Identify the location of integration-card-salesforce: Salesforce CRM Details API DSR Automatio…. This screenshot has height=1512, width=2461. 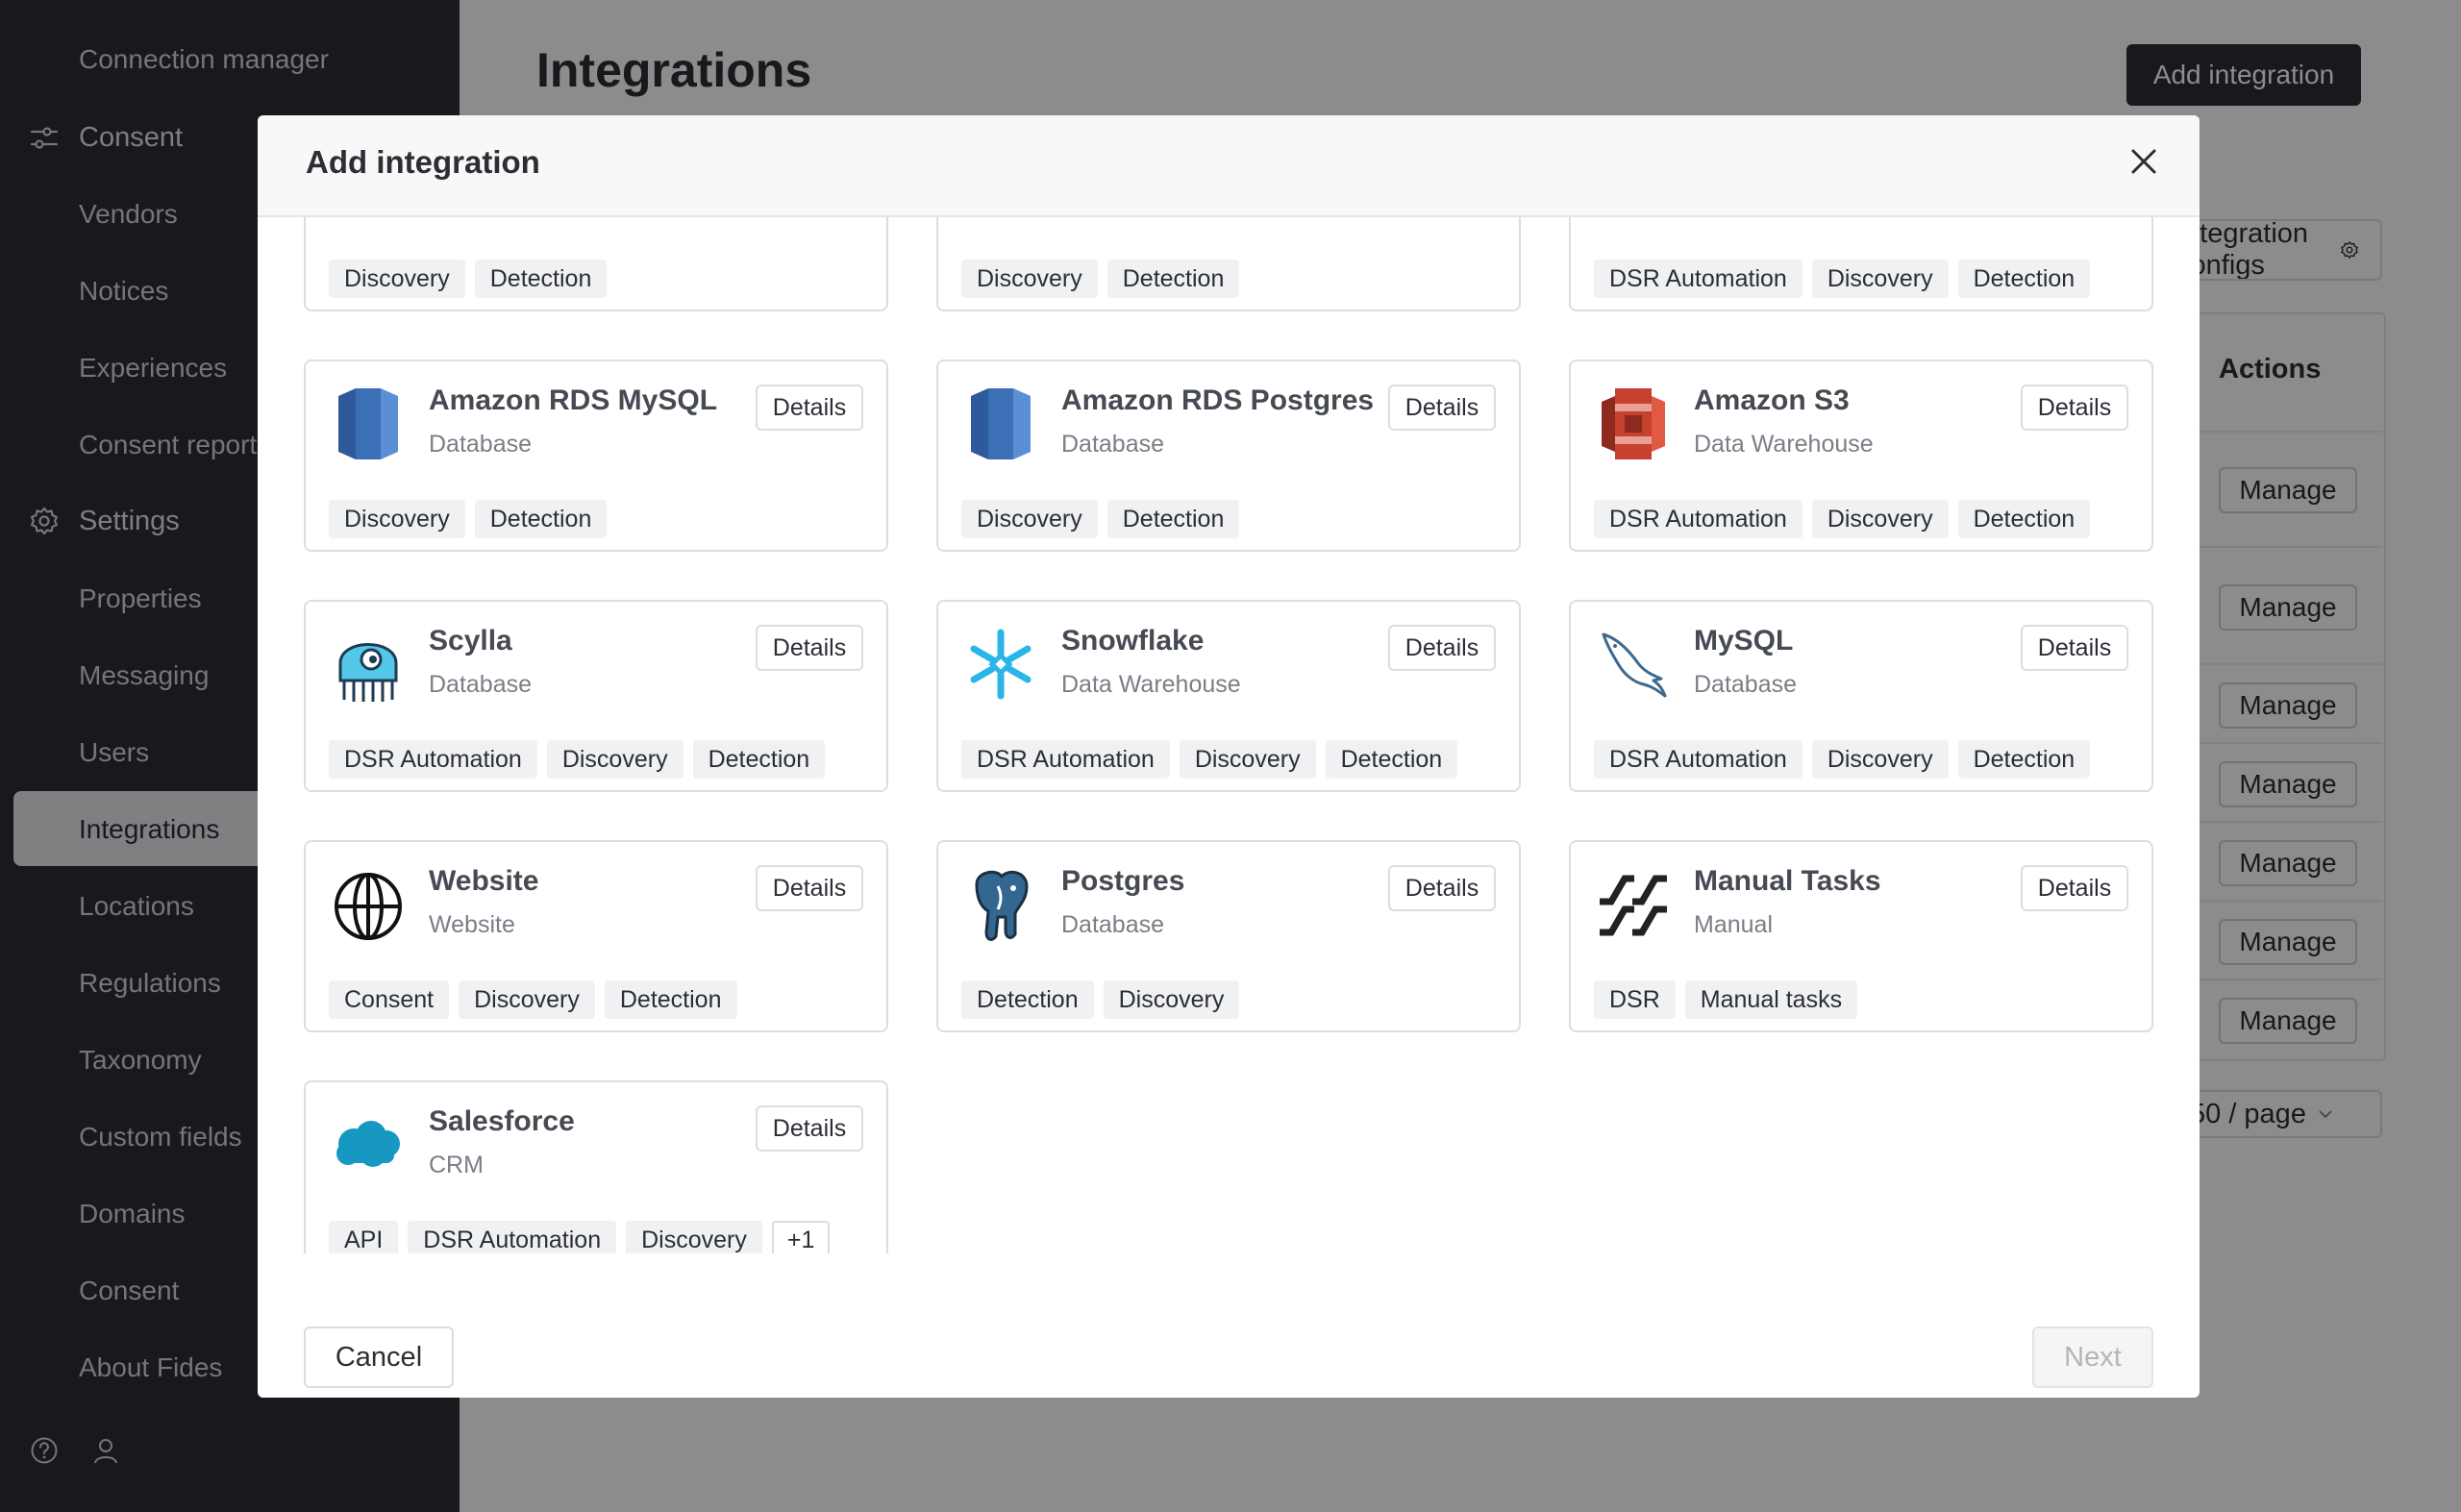
(596, 1166).